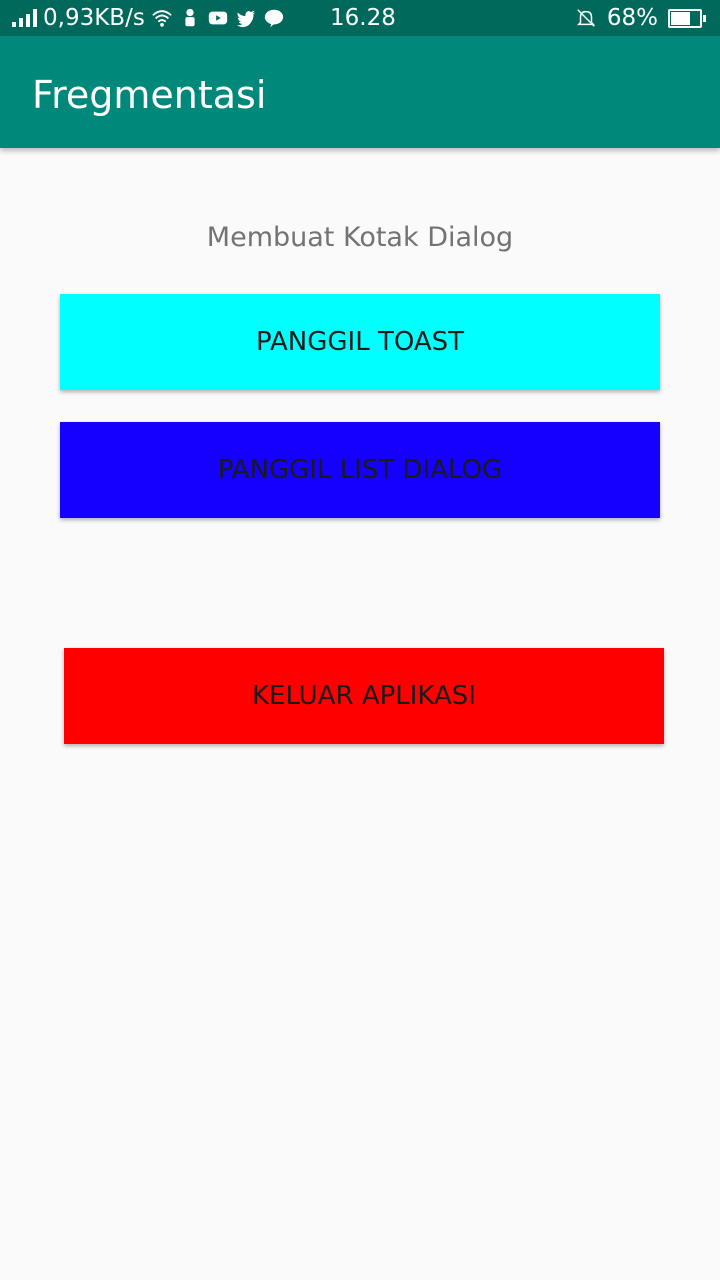  Describe the element at coordinates (162, 18) in the screenshot. I see `wifi-icon` at that location.